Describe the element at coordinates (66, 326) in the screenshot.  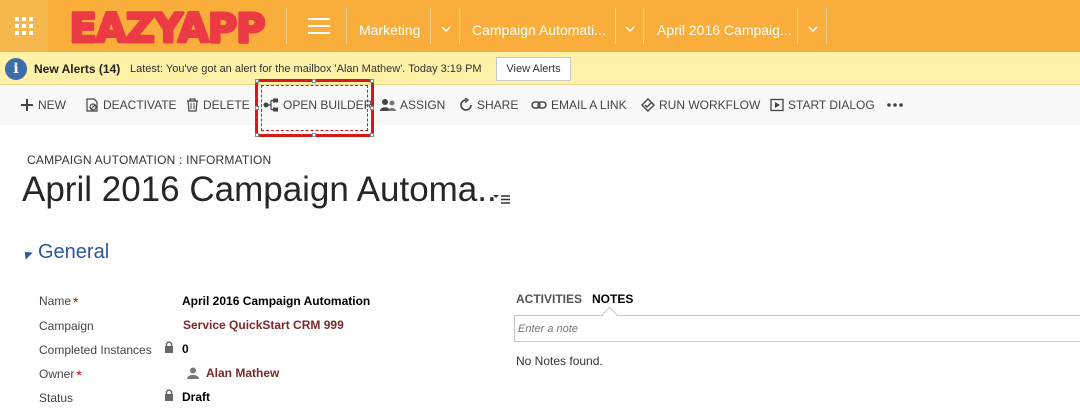
I see `campaign-field-label: Campaign` at that location.